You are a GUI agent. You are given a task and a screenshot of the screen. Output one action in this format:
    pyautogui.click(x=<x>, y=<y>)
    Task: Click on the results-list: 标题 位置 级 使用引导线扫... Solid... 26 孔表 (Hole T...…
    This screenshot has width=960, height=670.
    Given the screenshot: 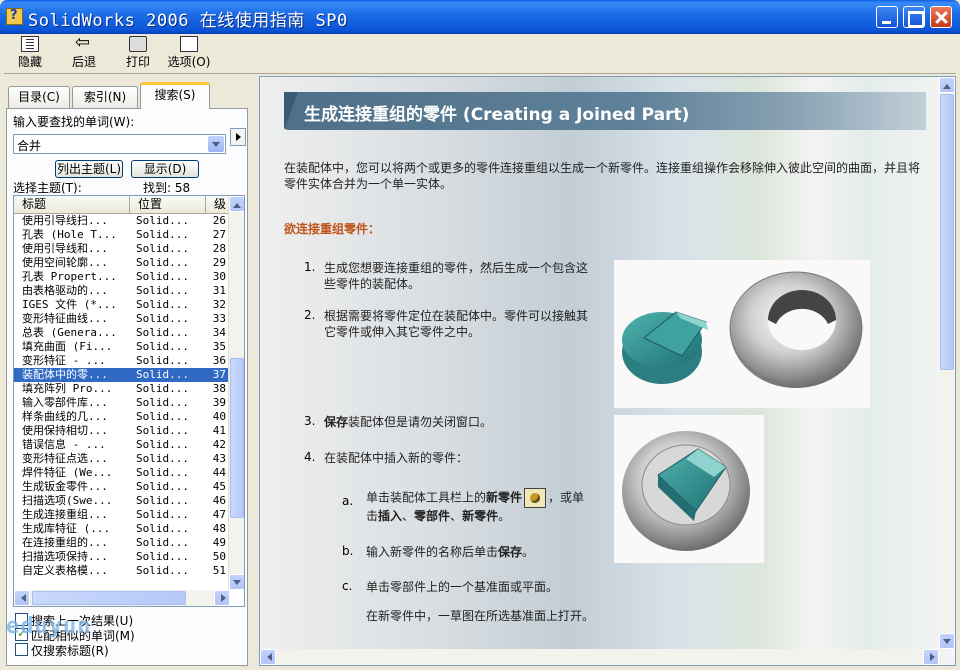 What is the action you would take?
    pyautogui.click(x=129, y=401)
    